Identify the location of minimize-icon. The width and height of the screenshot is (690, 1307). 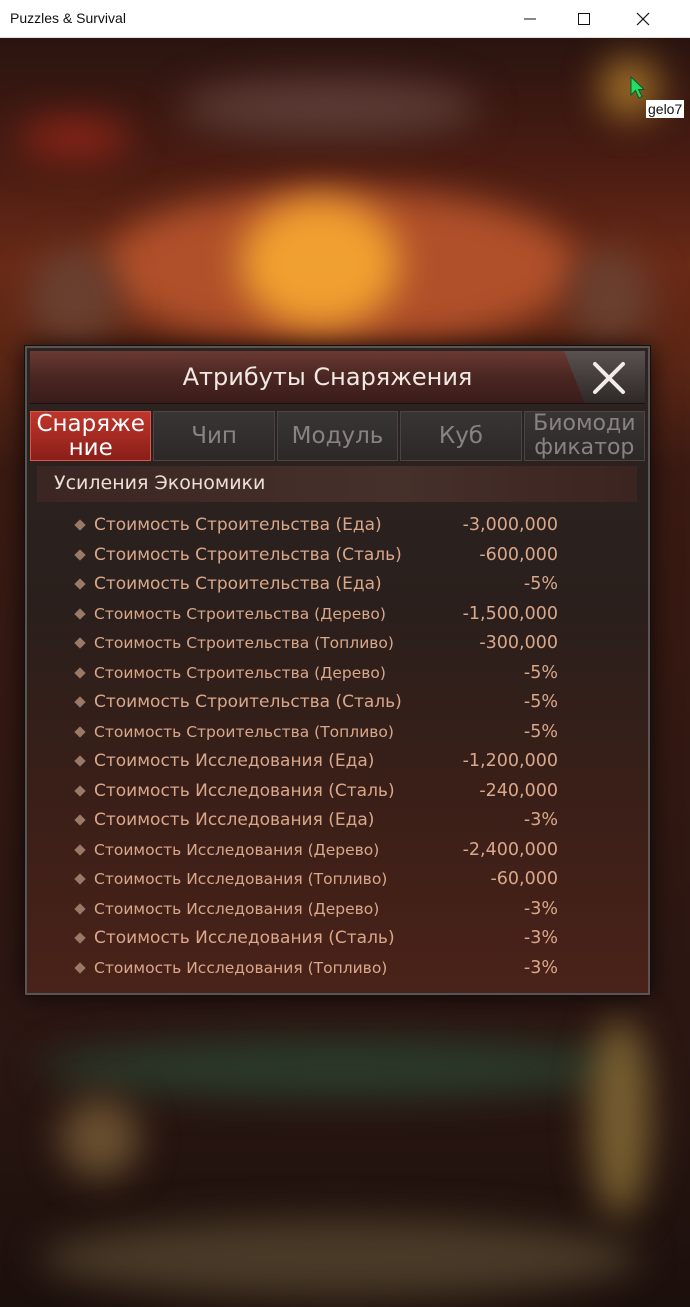
(530, 19).